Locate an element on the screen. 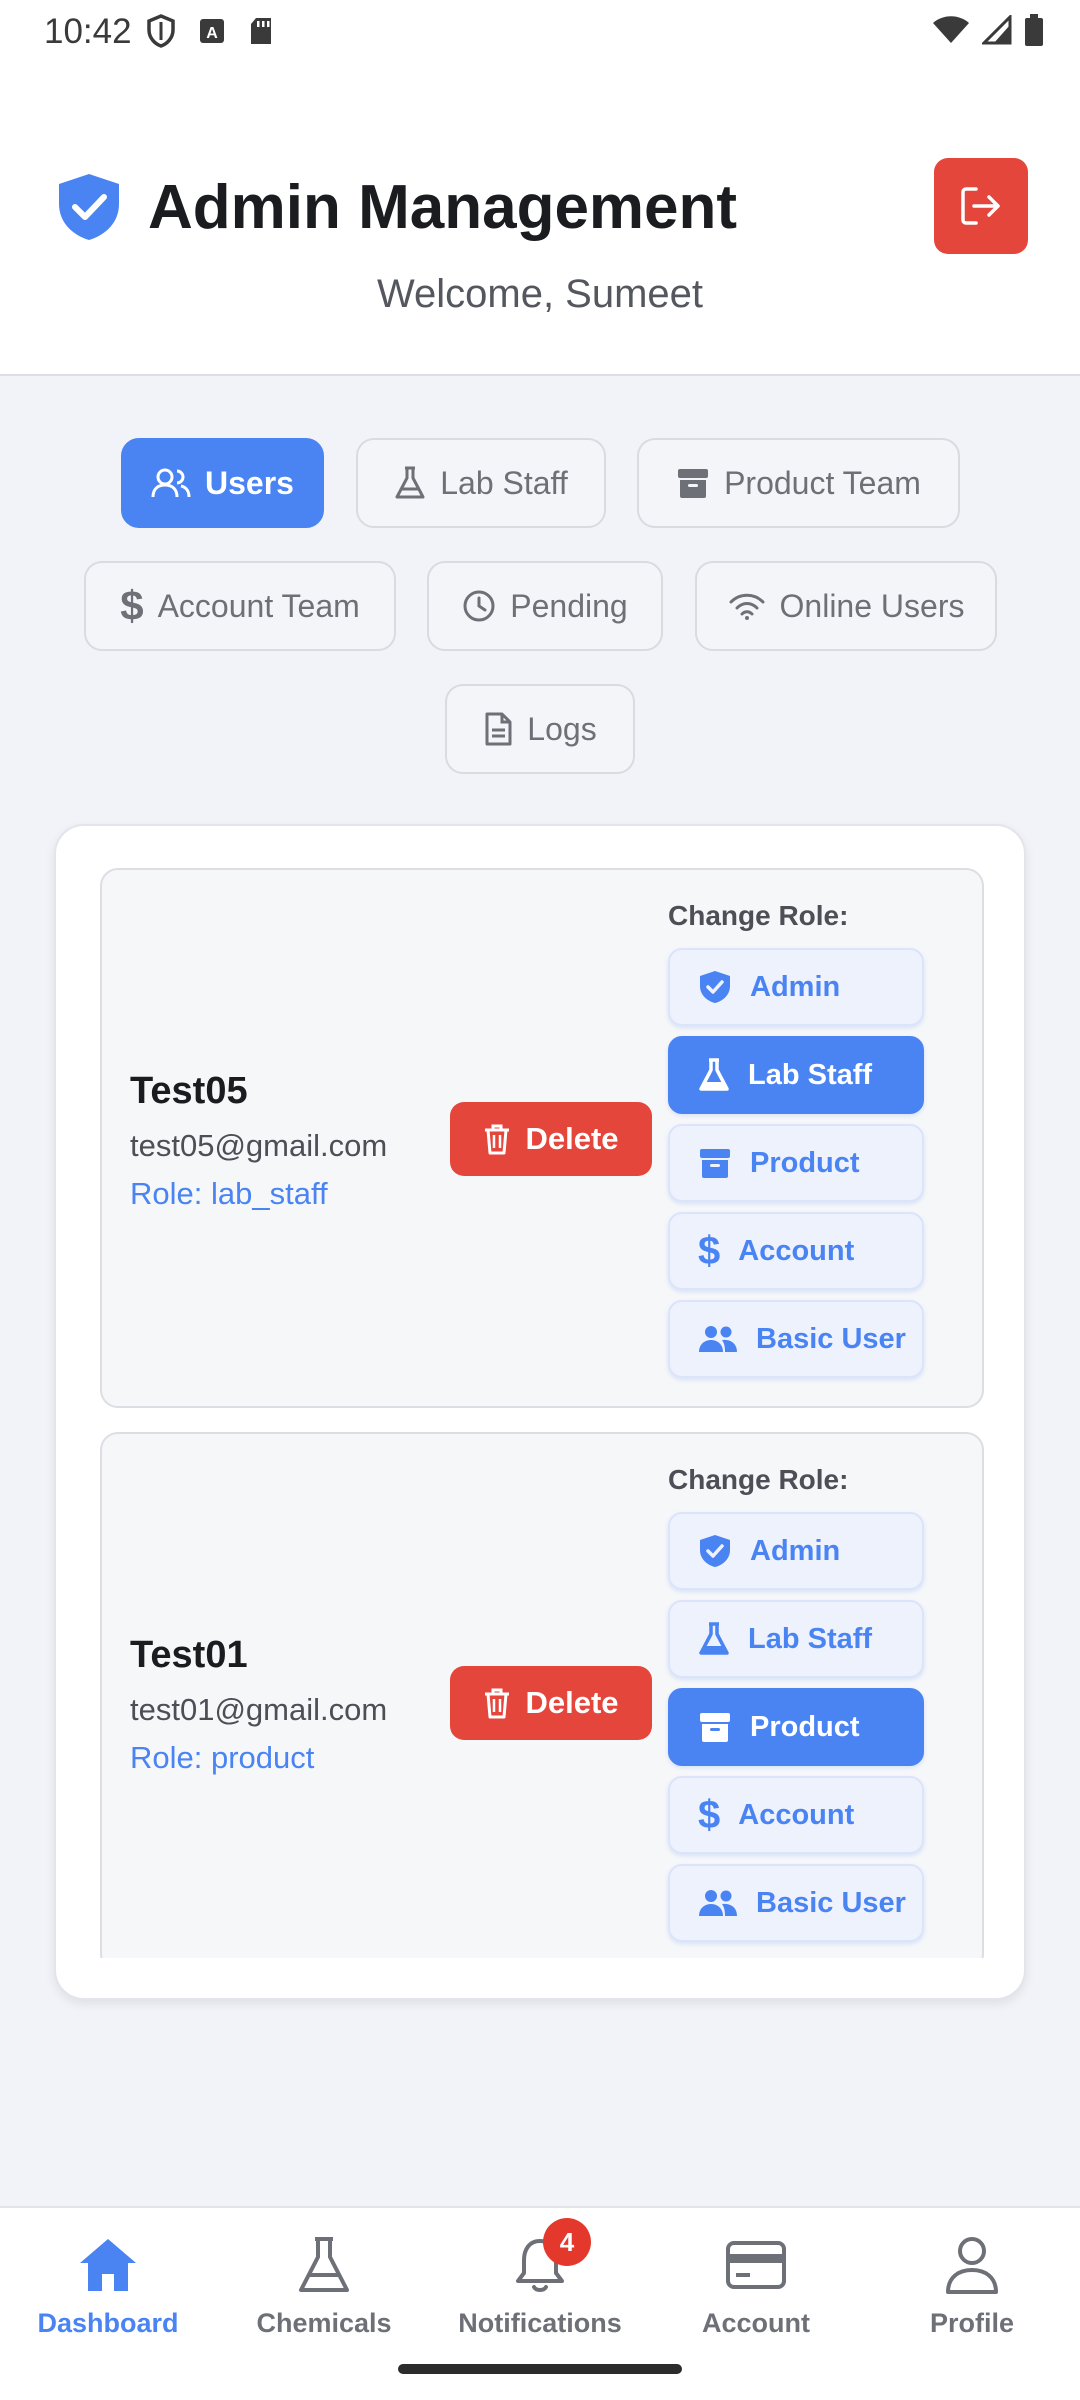 This screenshot has height=2400, width=1080. tab-logs: Logs is located at coordinates (540, 729).